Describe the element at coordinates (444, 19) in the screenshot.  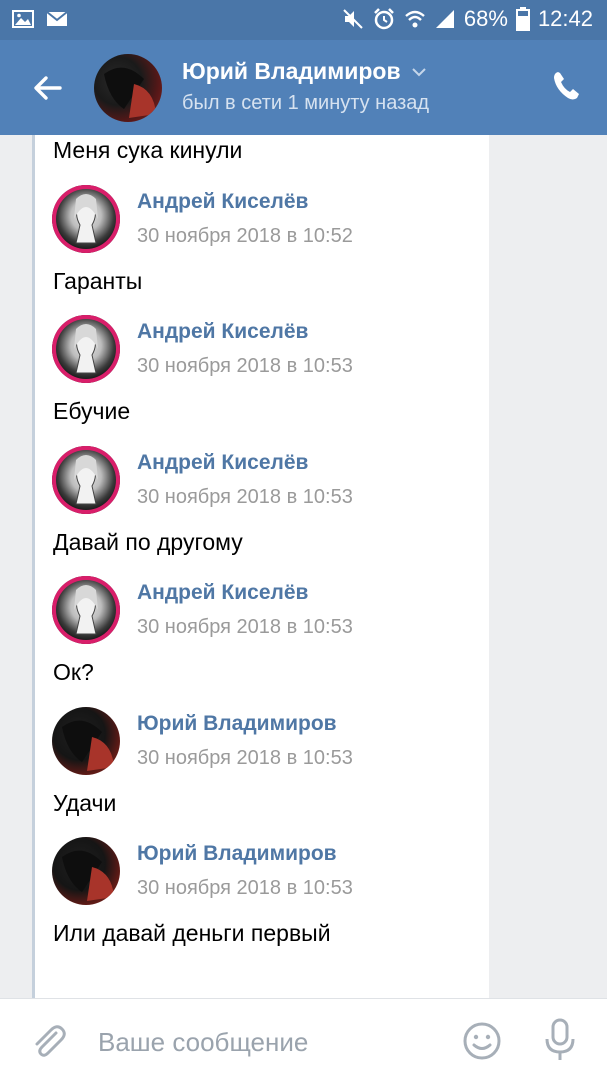
I see `signal-icon` at that location.